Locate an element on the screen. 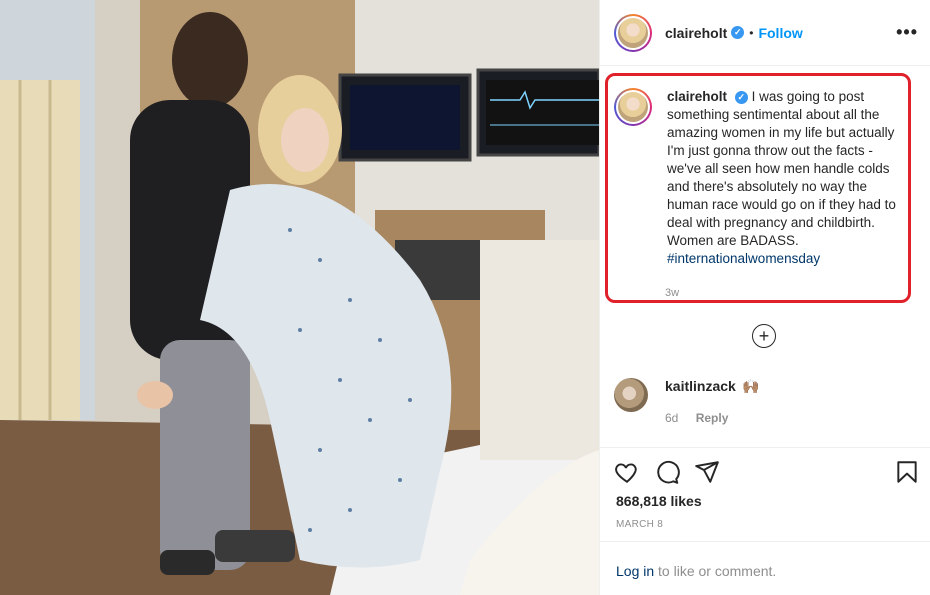 This screenshot has height=595, width=930. bookmark-icon is located at coordinates (907, 474).